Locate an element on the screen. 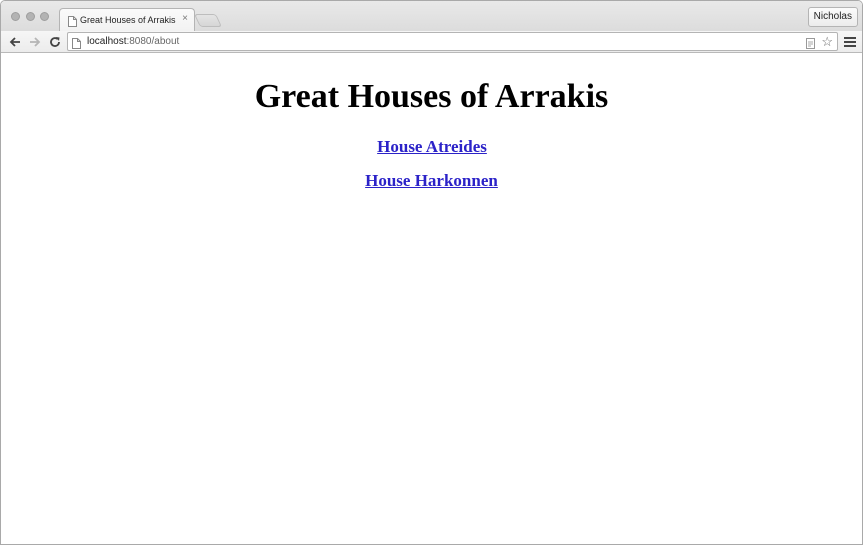 The image size is (863, 545). page-title: Great Houses of Arrakis is located at coordinates (431, 96).